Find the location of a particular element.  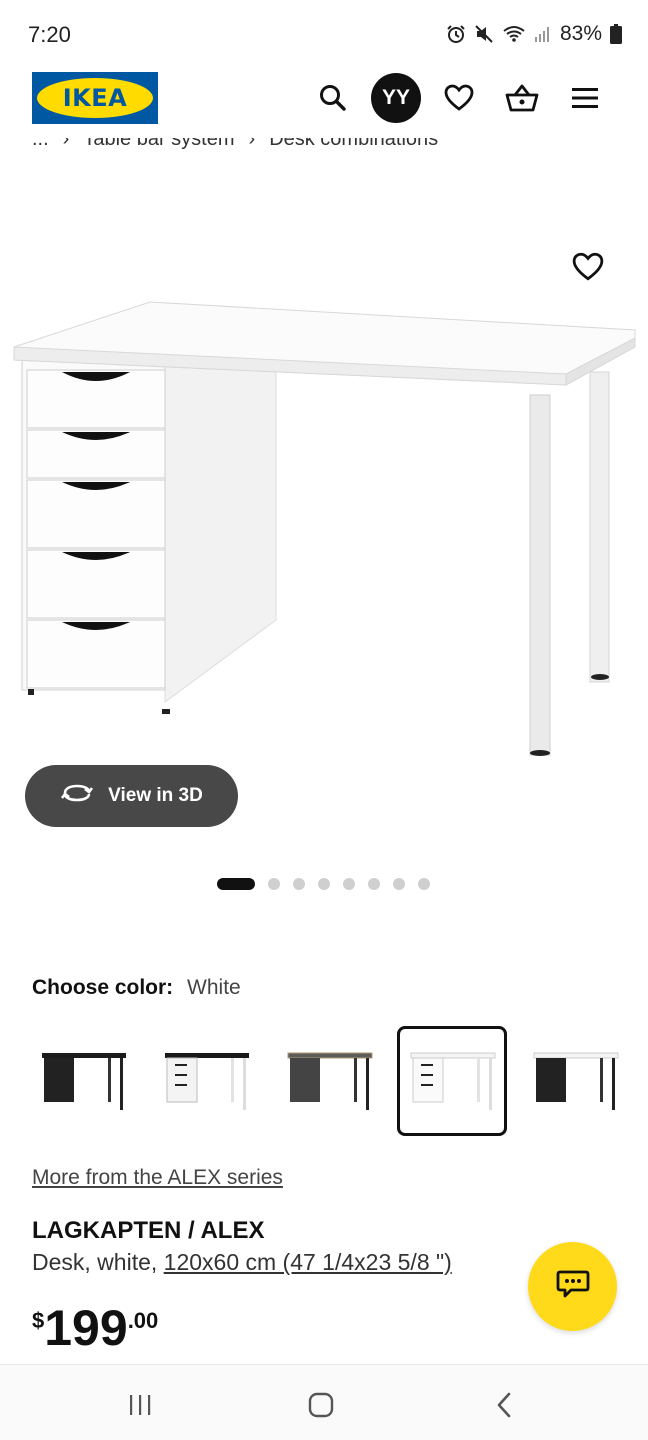

carousel-dots is located at coordinates (323, 884).